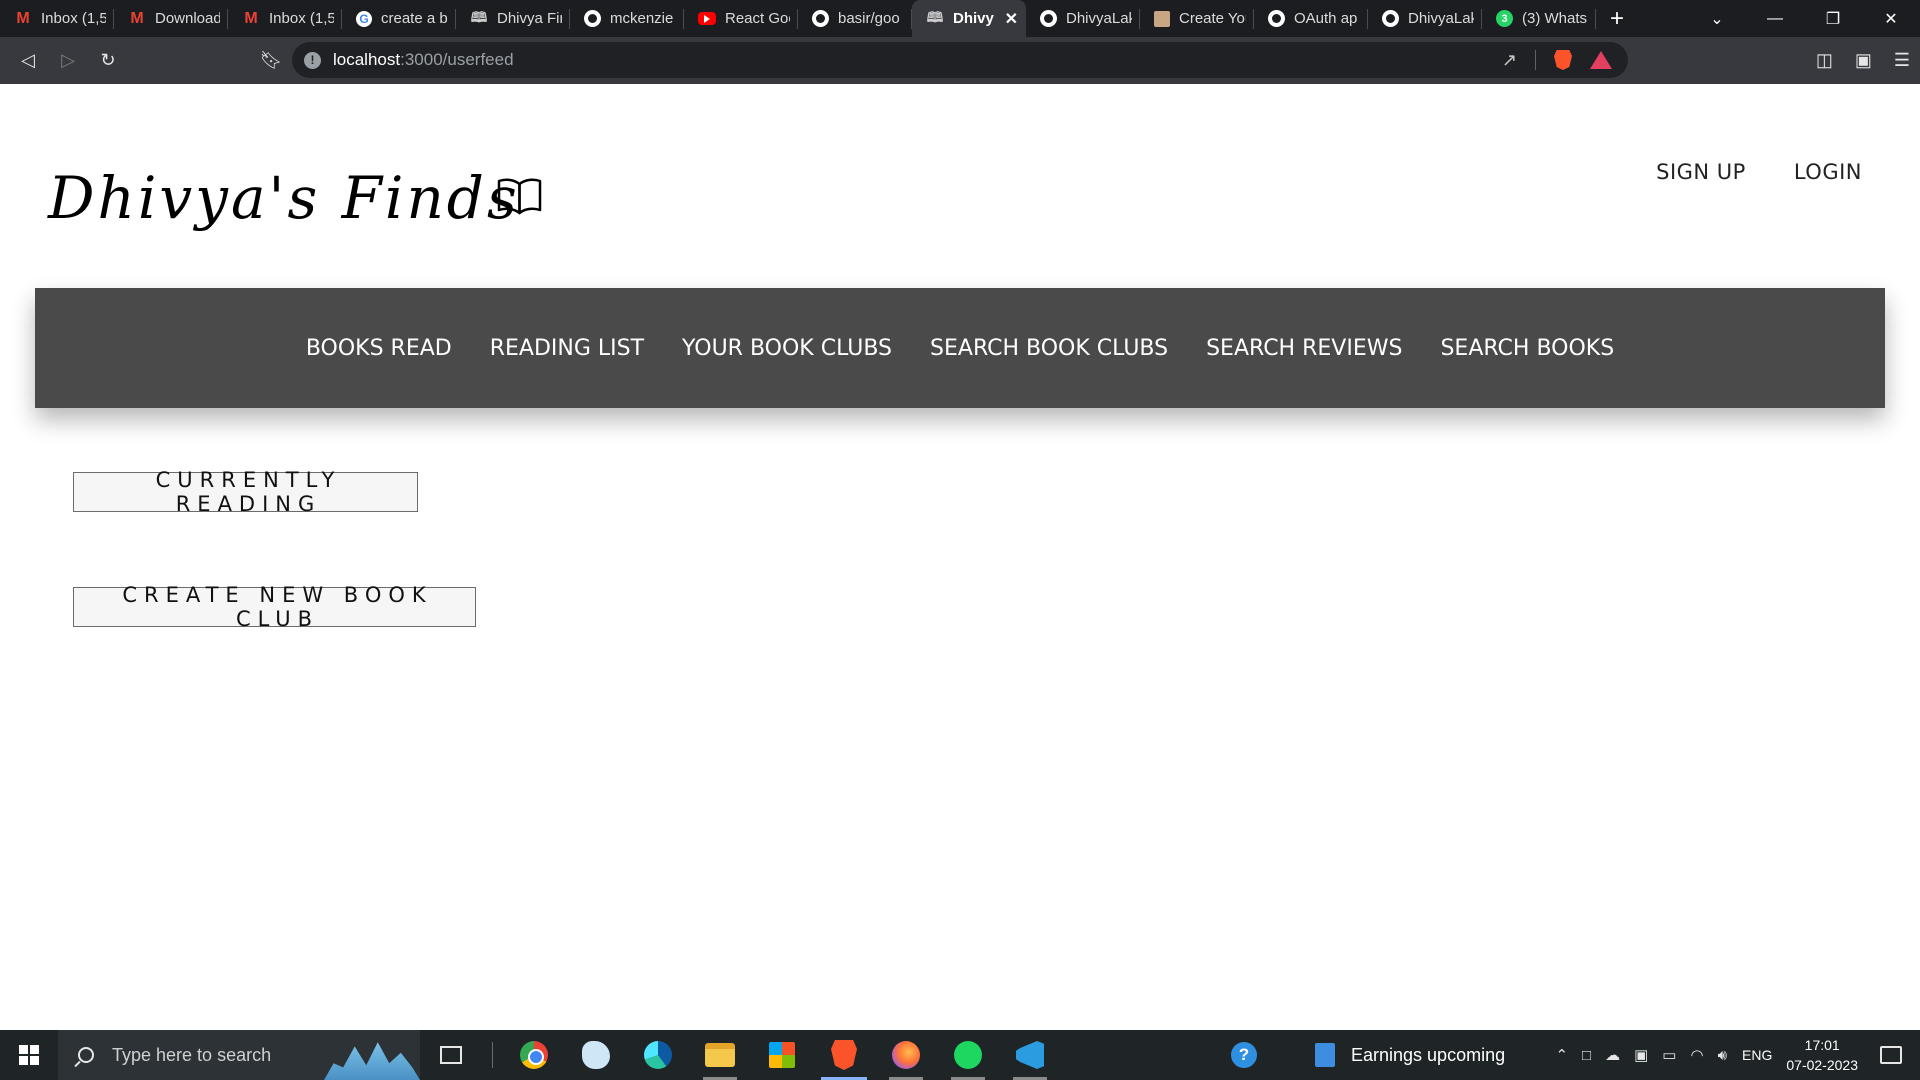 This screenshot has height=1080, width=1920. Describe the element at coordinates (1555, 18) in the screenshot. I see `tab-label: (3) Whats` at that location.